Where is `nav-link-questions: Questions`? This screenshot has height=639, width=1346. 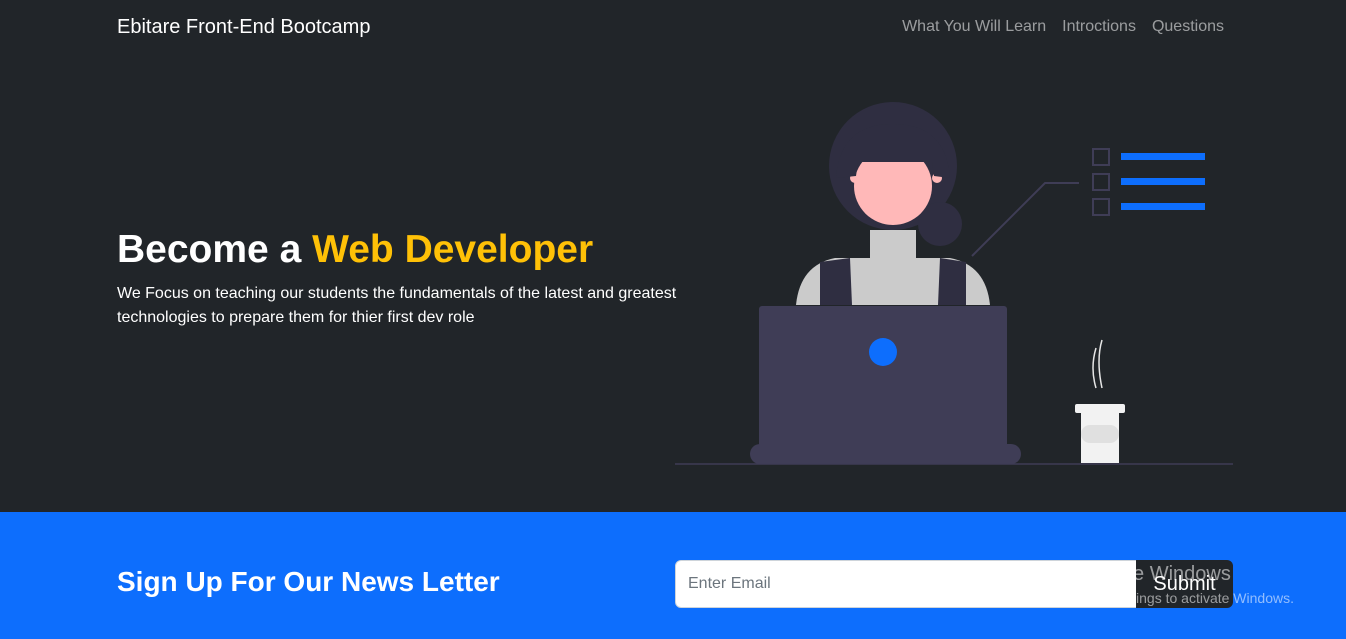 nav-link-questions: Questions is located at coordinates (1188, 27).